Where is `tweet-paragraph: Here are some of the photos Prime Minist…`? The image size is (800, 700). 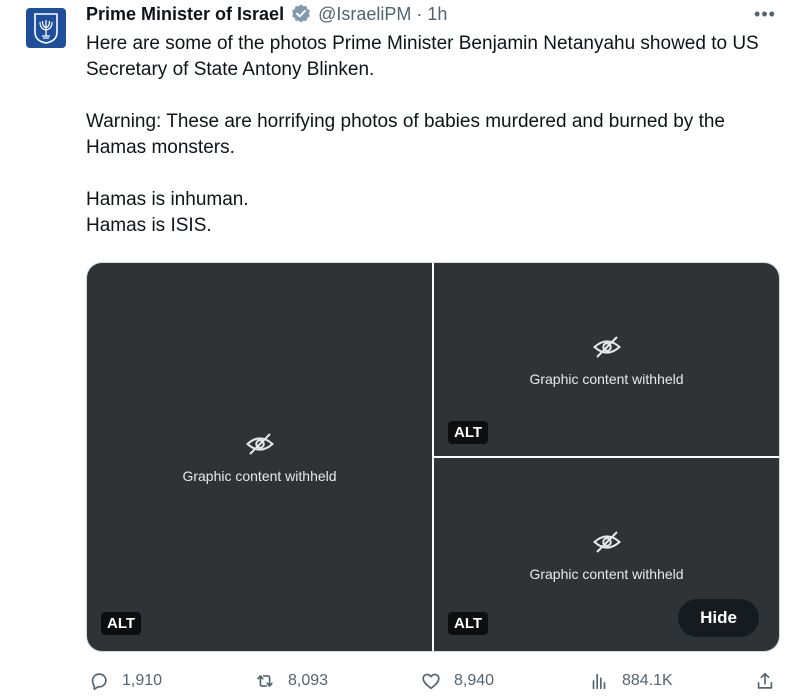 tweet-paragraph: Here are some of the photos Prime Minist… is located at coordinates (422, 56).